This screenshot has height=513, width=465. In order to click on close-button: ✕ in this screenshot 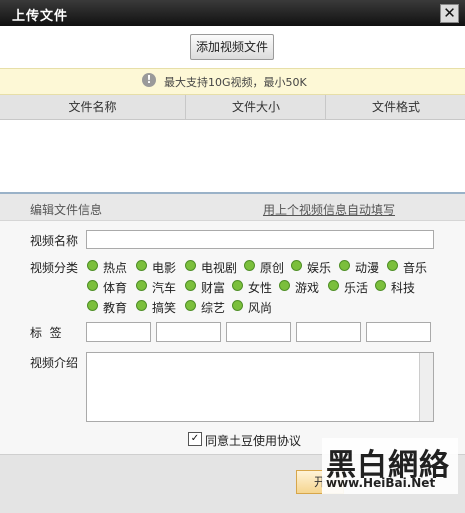, I will do `click(449, 13)`.